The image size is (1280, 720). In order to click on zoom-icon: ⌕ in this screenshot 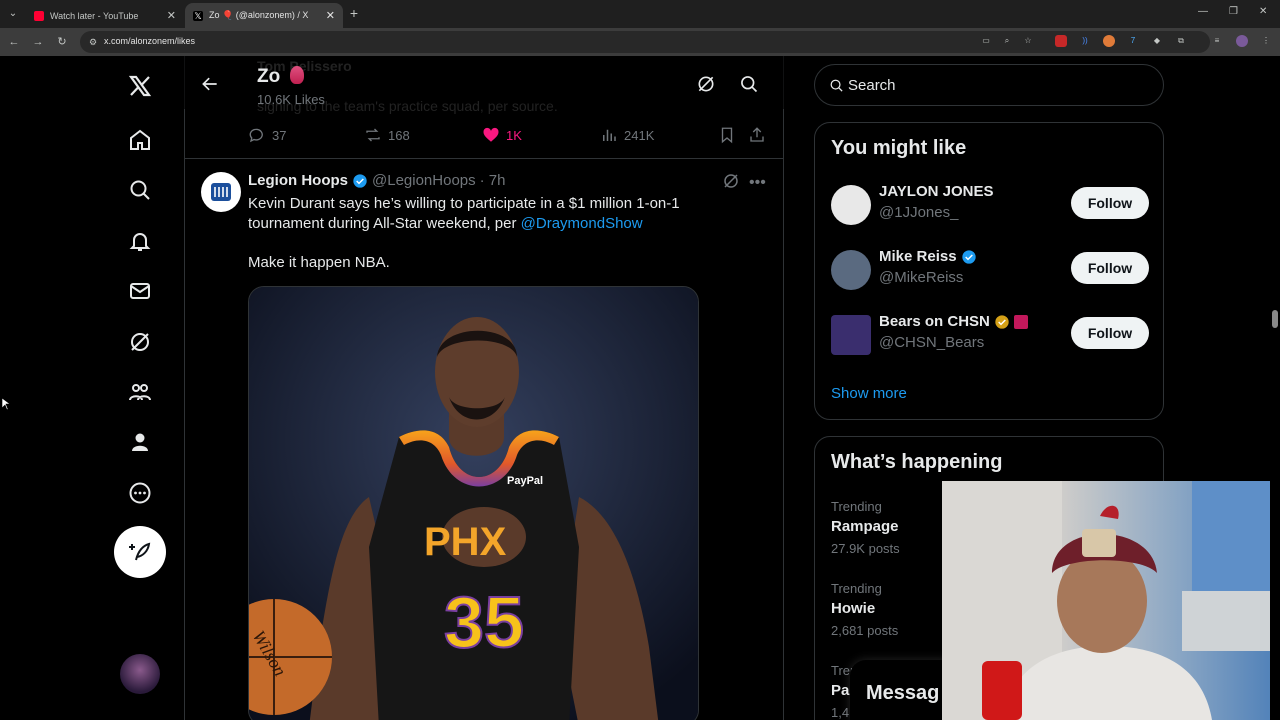, I will do `click(1007, 41)`.